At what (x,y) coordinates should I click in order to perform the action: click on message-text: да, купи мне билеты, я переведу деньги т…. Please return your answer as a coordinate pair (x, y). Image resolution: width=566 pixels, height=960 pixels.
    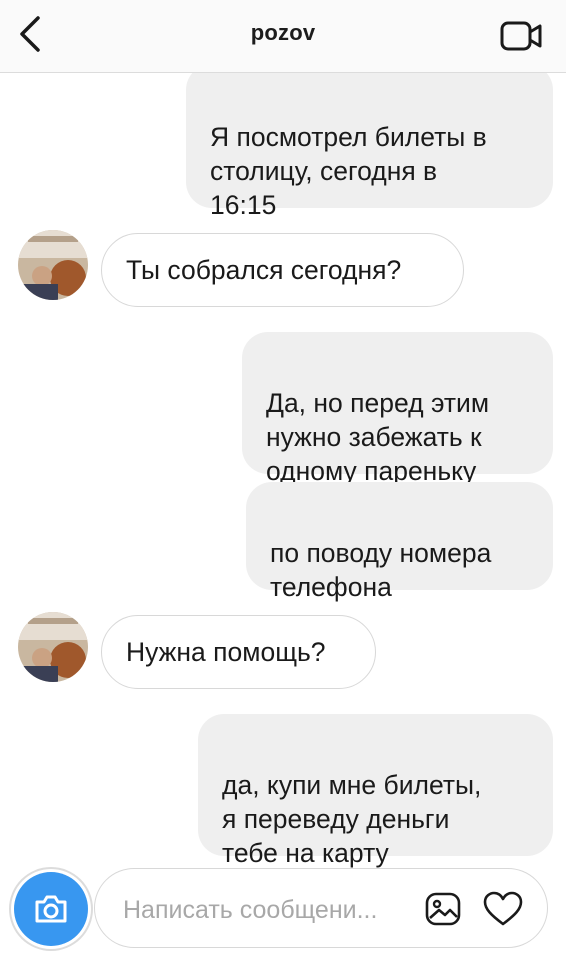
    Looking at the image, I should click on (352, 819).